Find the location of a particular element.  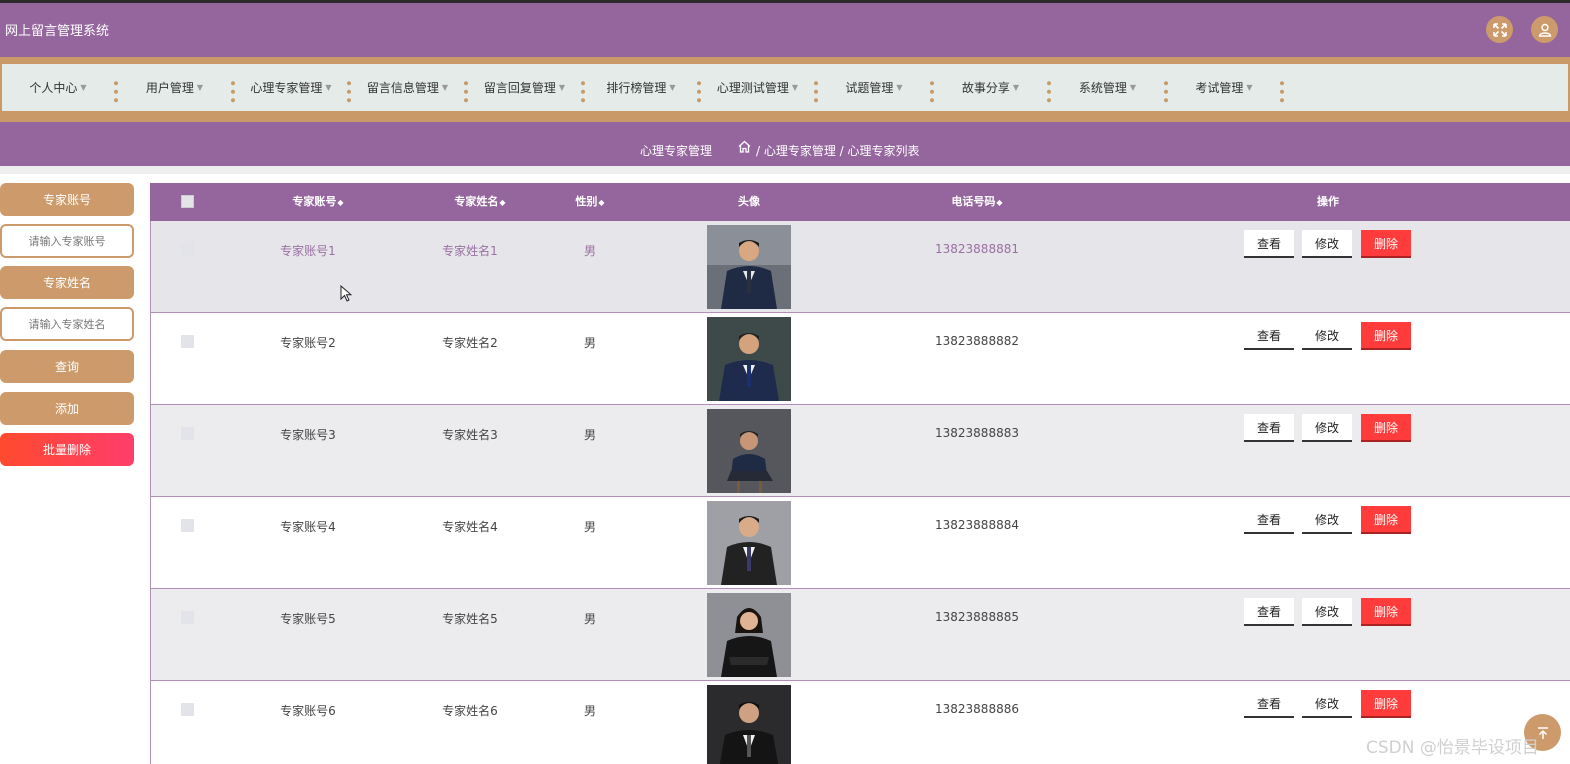

cell-account: 专家账号1 is located at coordinates (308, 251).